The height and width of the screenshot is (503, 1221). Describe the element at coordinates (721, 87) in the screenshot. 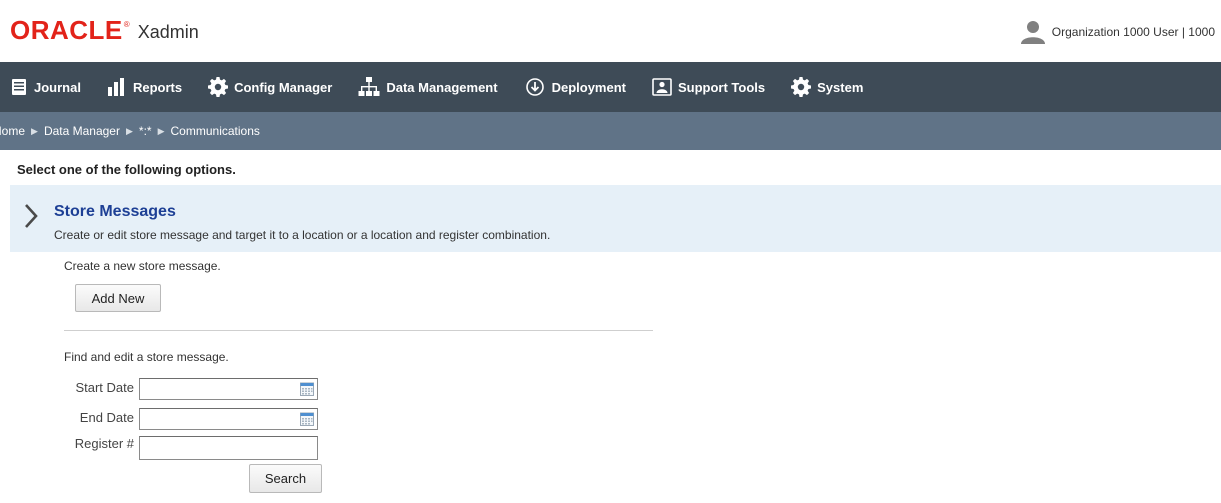

I see `nav-label: Support Tools` at that location.